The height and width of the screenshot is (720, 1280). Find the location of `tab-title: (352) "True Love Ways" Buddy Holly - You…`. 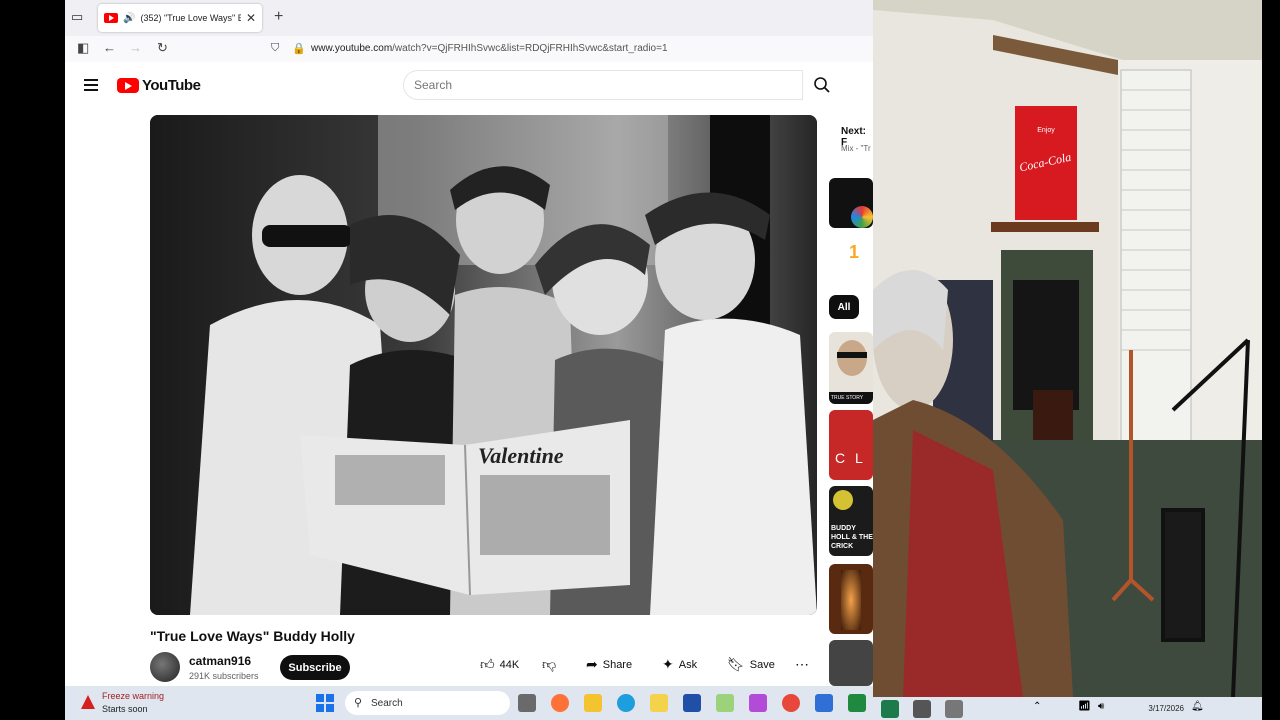

tab-title: (352) "True Love Ways" Buddy Holly - You… is located at coordinates (190, 18).